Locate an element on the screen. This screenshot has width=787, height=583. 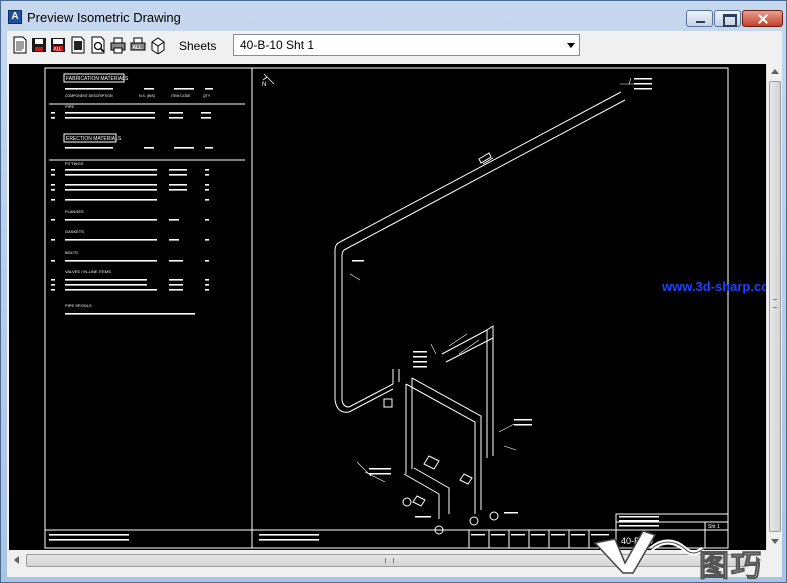
save-all-icon: ALL is located at coordinates (58, 45).